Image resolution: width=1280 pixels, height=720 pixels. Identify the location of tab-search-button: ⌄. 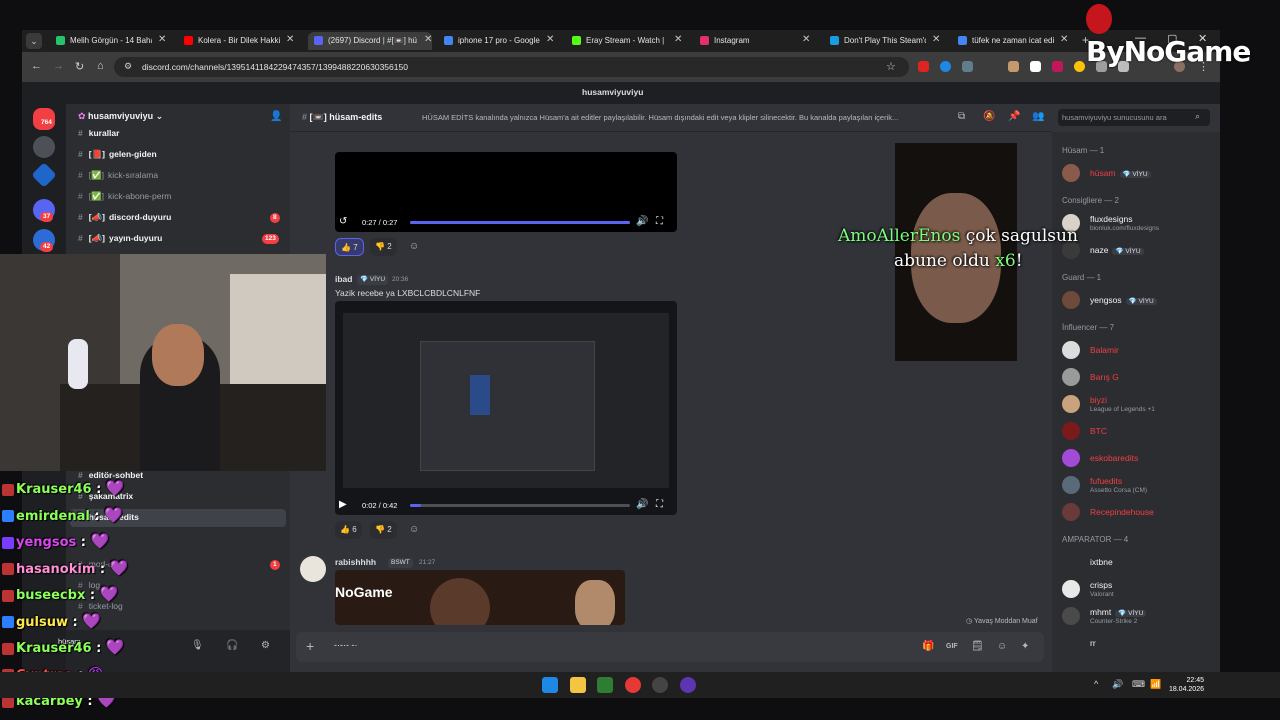
(34, 41).